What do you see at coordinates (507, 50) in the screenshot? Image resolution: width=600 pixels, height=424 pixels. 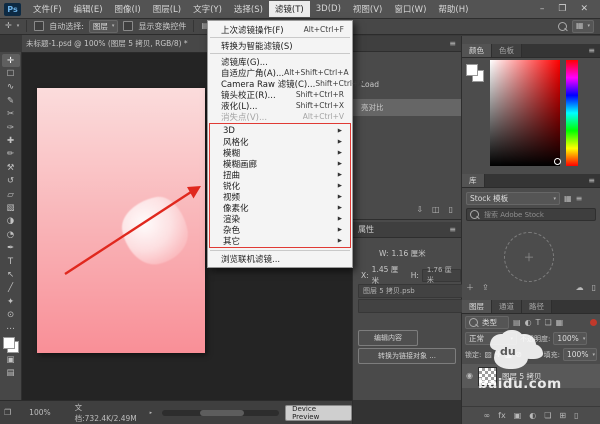 I see `tab-swatches: 色板` at bounding box center [507, 50].